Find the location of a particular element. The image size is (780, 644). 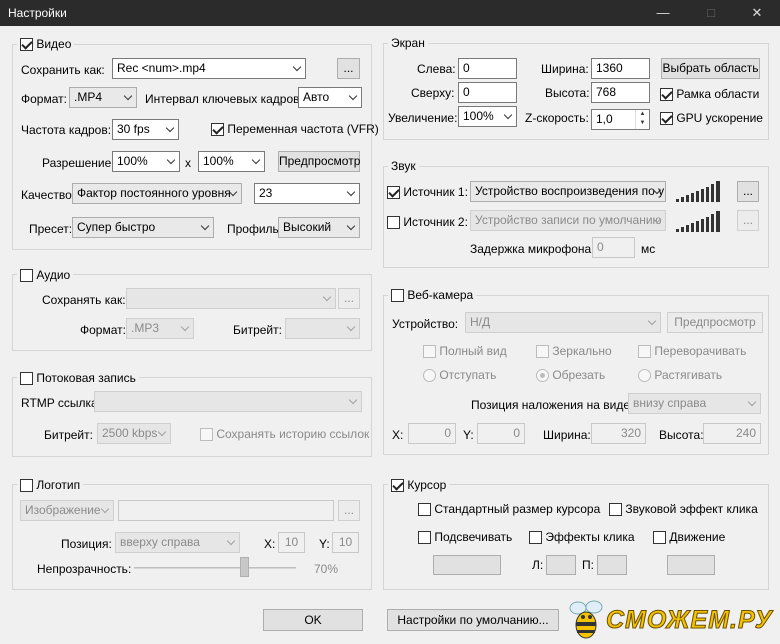

stream-bitrate-select: 2500 kbps is located at coordinates (134, 433).